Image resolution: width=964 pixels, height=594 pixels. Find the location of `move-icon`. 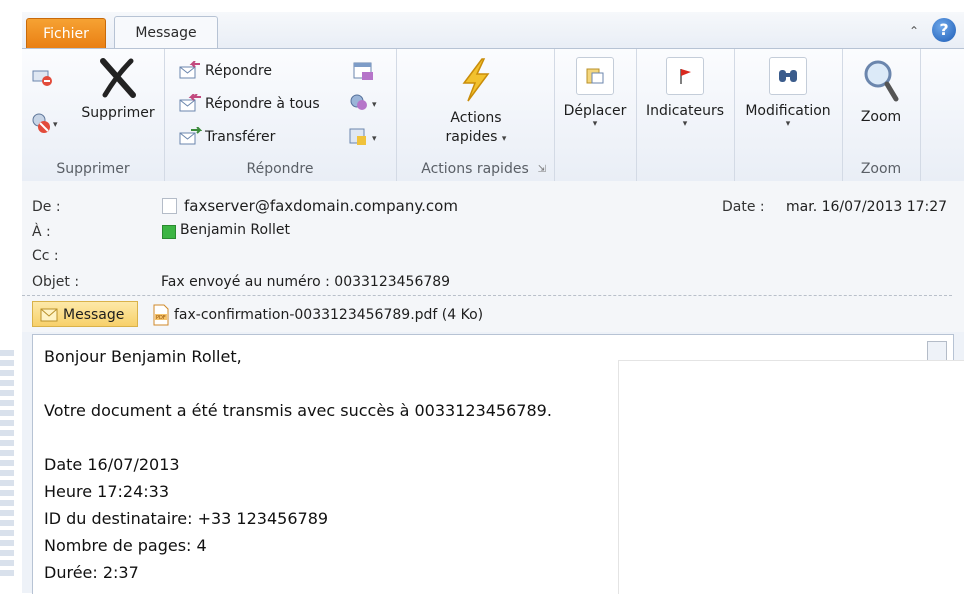

move-icon is located at coordinates (595, 76).